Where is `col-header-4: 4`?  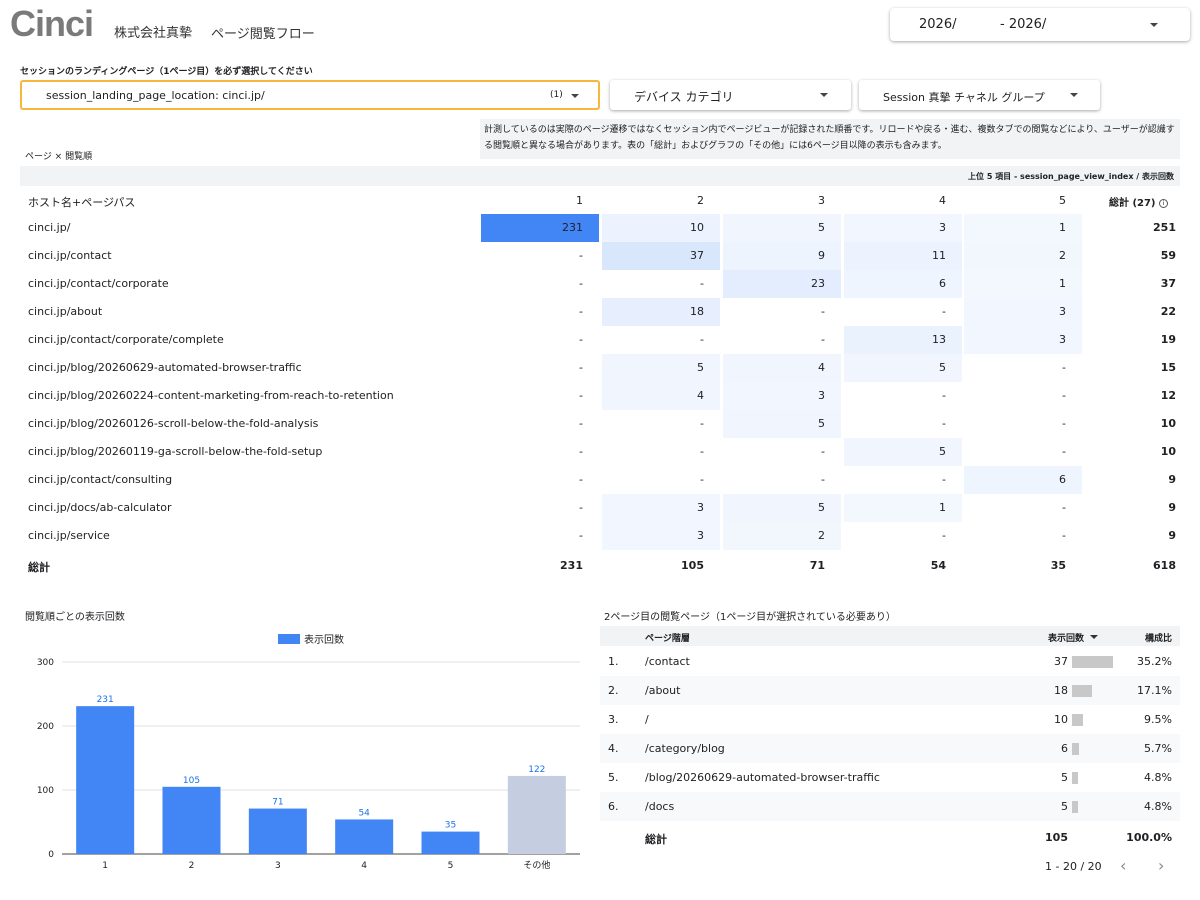 col-header-4: 4 is located at coordinates (903, 200).